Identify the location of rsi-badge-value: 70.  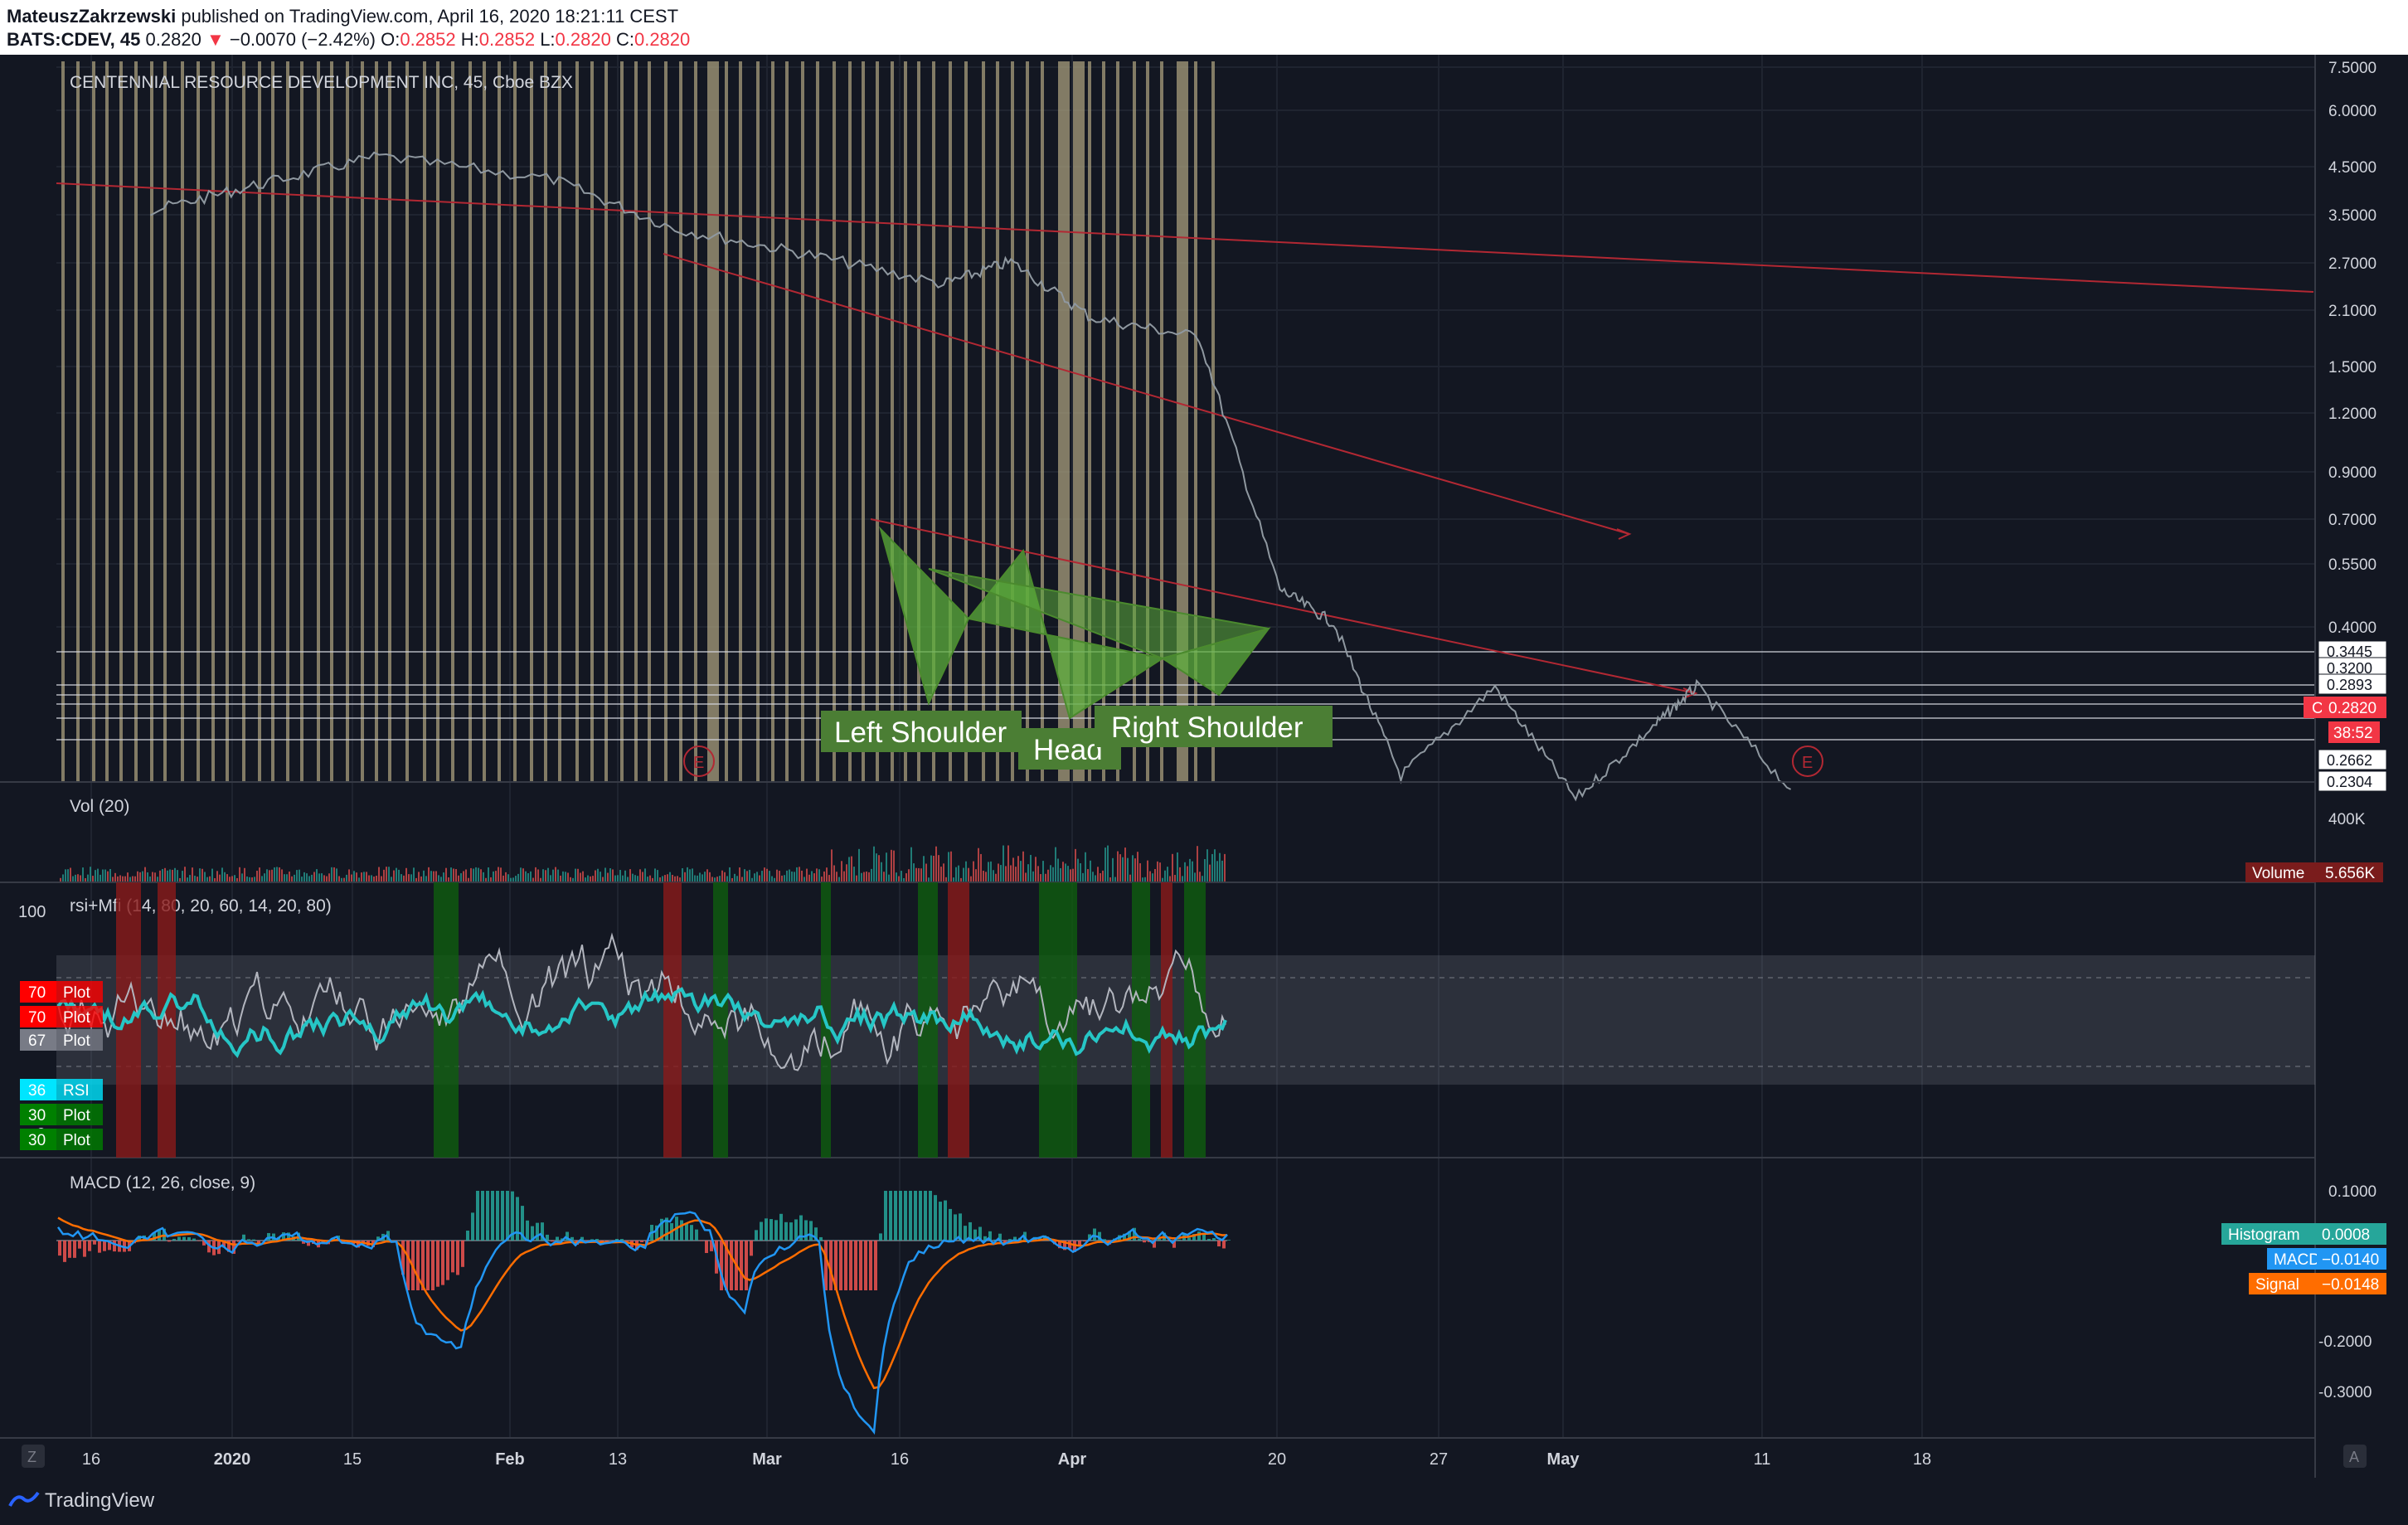
(37, 993).